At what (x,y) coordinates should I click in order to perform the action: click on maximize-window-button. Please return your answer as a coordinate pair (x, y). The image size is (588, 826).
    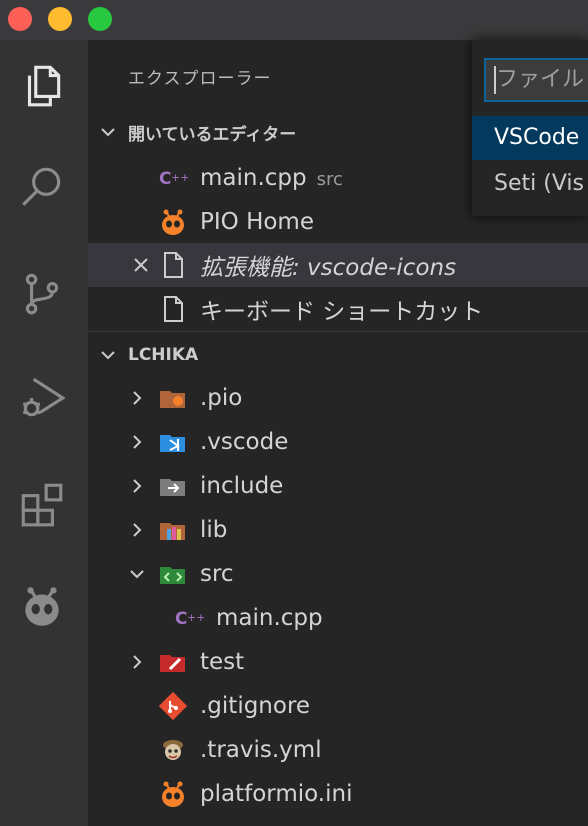
    Looking at the image, I should click on (100, 19).